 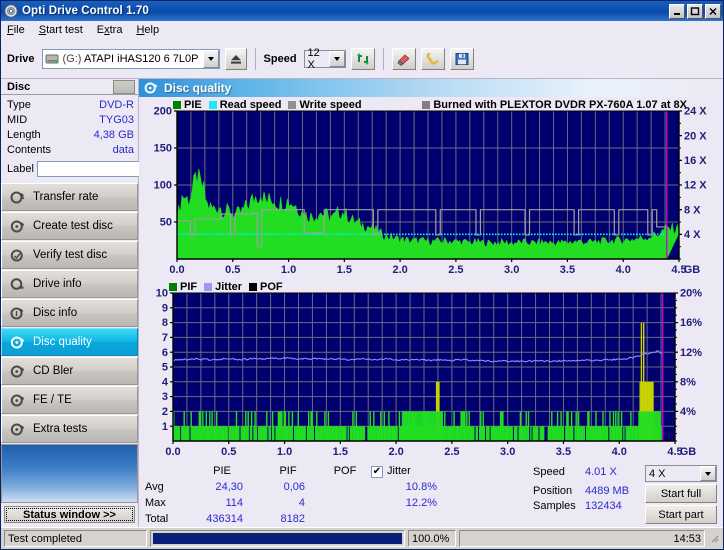 I want to click on jitter-toggle: ✔ Jitter, so click(x=408, y=471).